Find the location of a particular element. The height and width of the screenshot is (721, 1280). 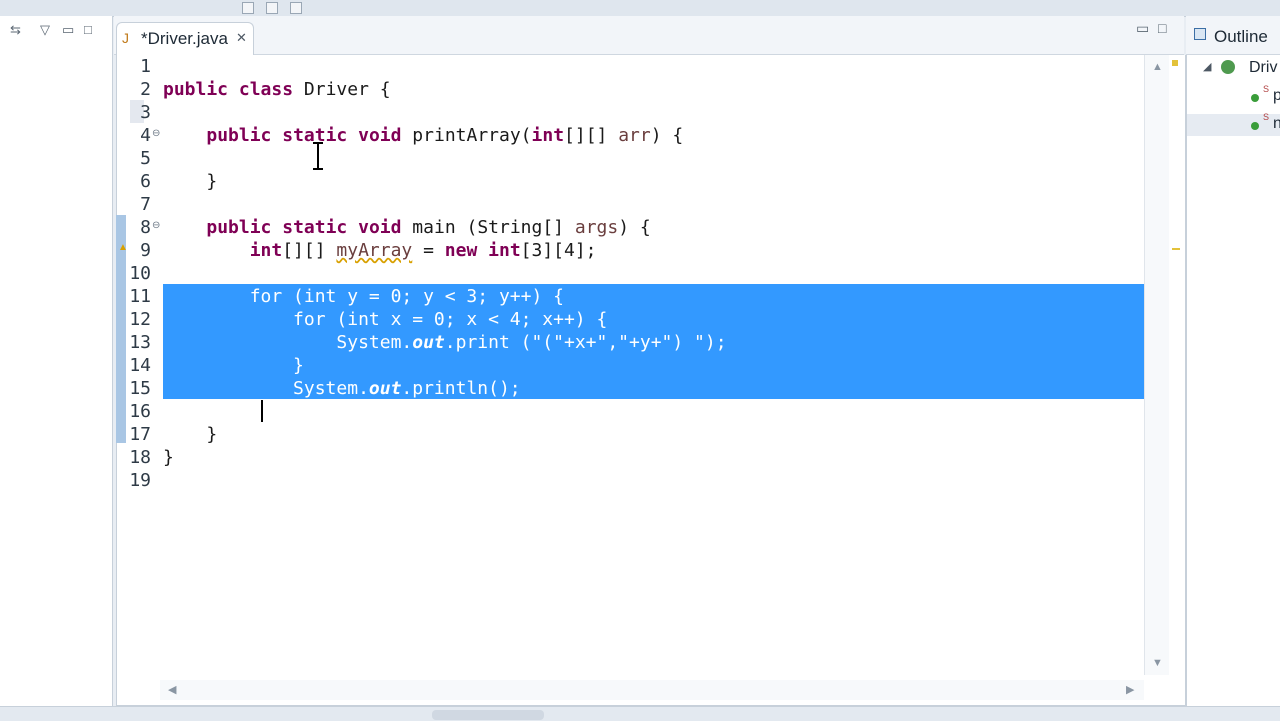

code-line: 6 } is located at coordinates (630, 181).